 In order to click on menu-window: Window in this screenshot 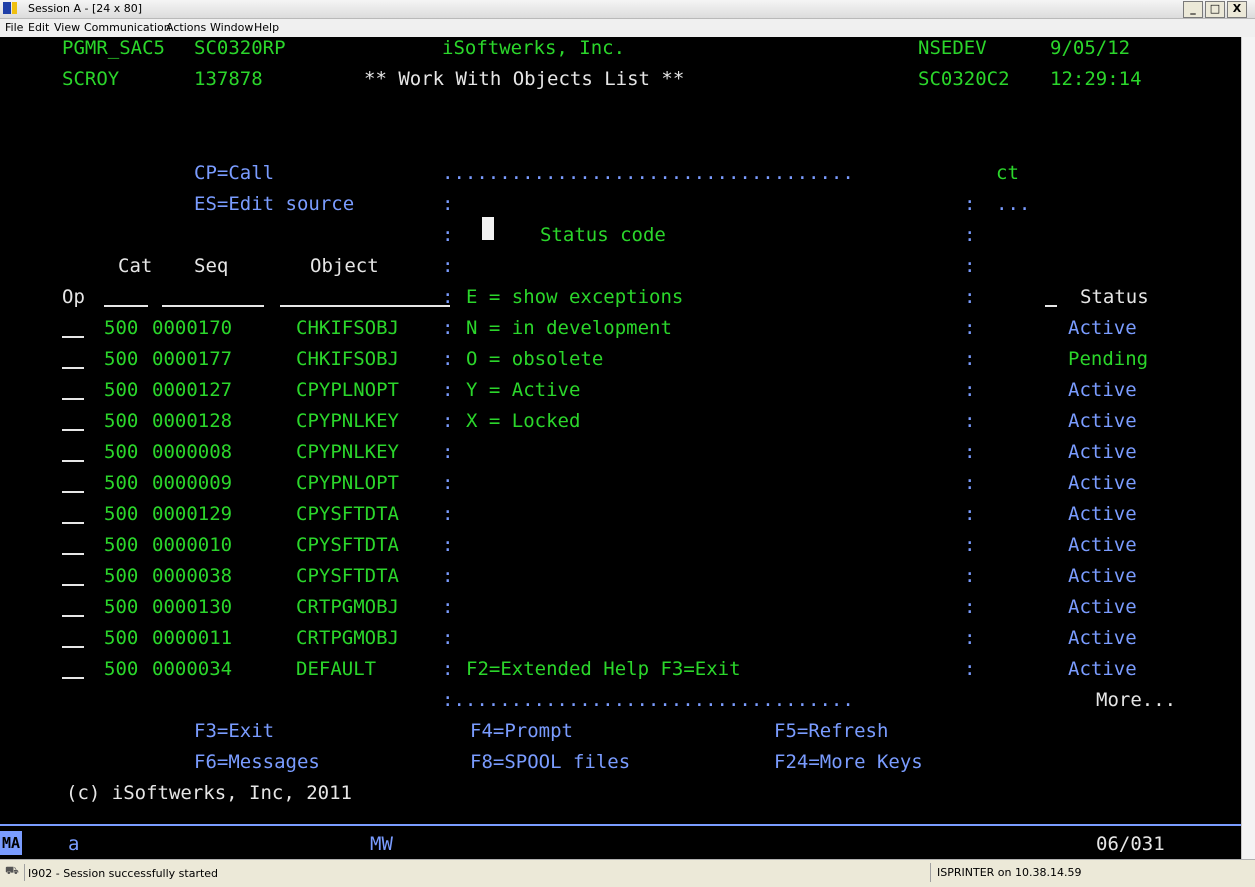, I will do `click(231, 28)`.